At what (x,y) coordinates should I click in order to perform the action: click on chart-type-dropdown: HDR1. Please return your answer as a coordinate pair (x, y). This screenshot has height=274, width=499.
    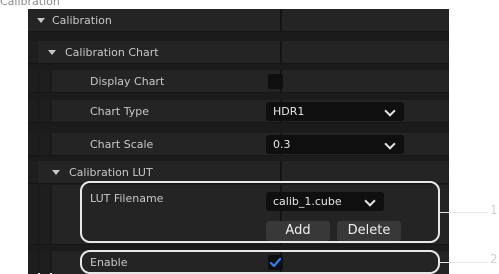
    Looking at the image, I should click on (335, 111).